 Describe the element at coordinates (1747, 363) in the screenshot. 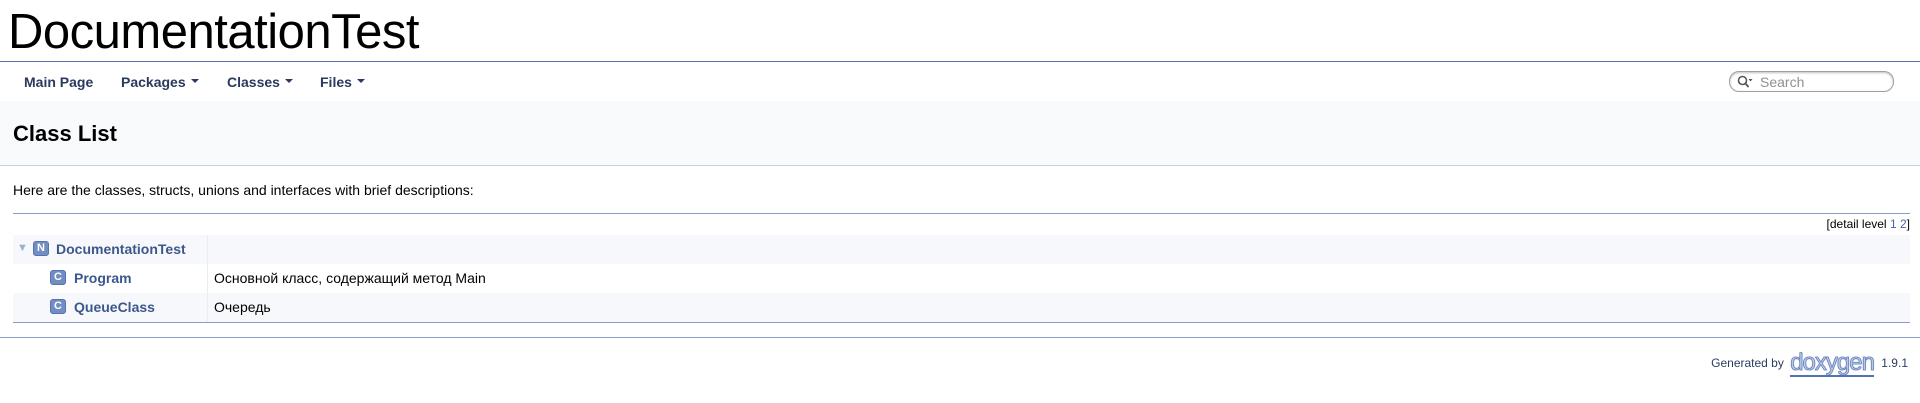

I see `generated-by-text: Generated by` at that location.